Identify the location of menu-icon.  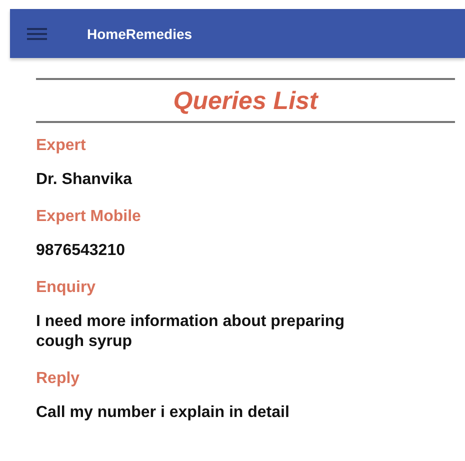
(37, 34).